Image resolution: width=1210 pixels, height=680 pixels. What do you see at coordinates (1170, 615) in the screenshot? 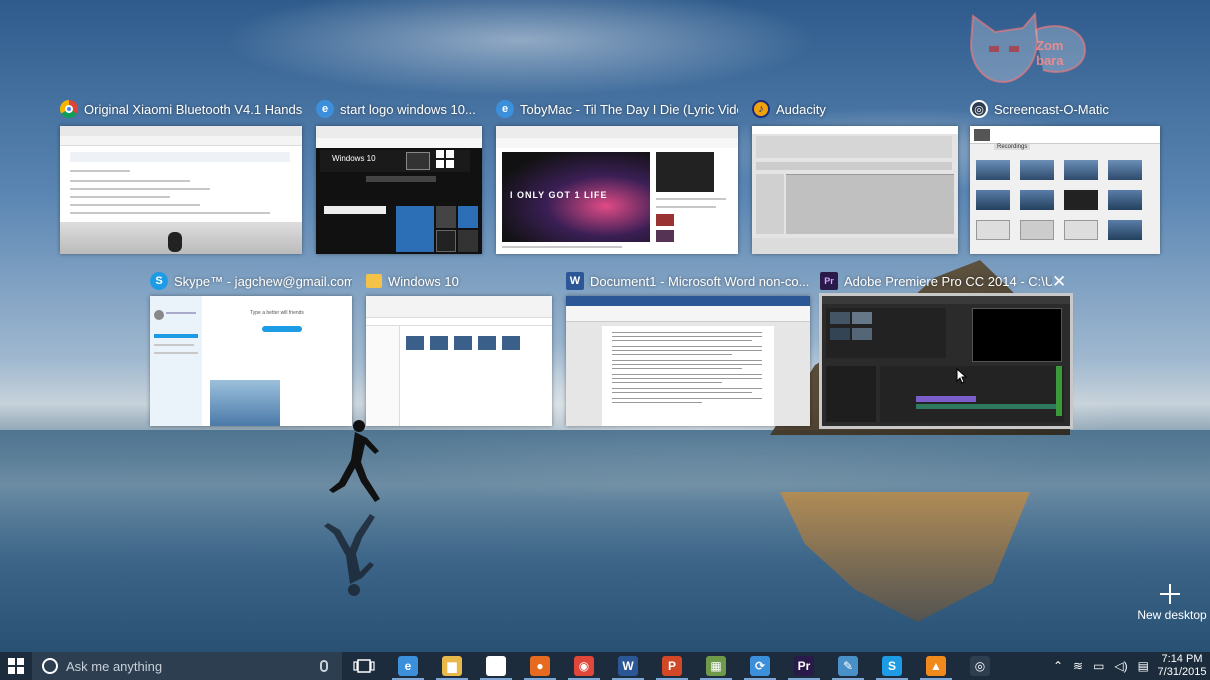
I see `new-desktop-button: New desktop` at bounding box center [1170, 615].